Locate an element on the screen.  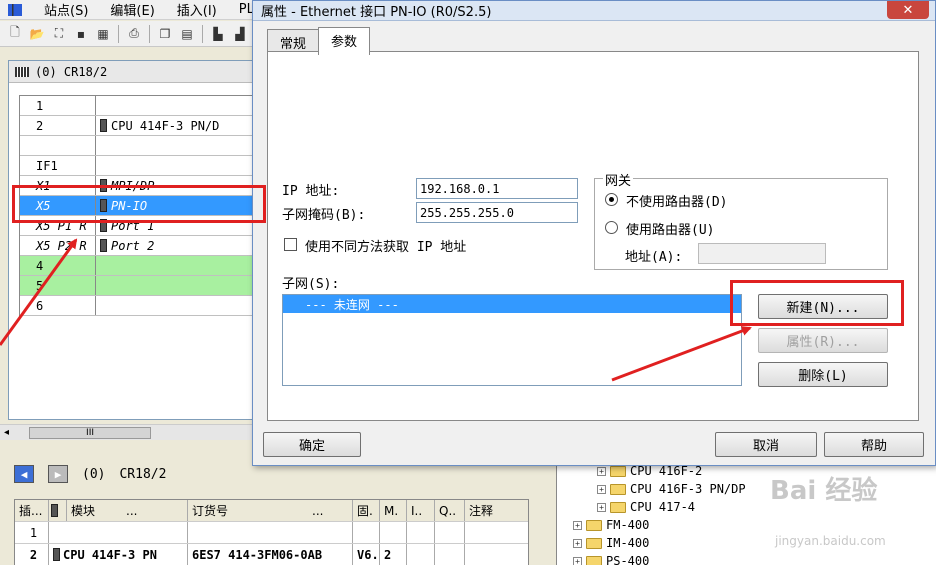
rack-row: 1 is located at coordinates (140, 106).